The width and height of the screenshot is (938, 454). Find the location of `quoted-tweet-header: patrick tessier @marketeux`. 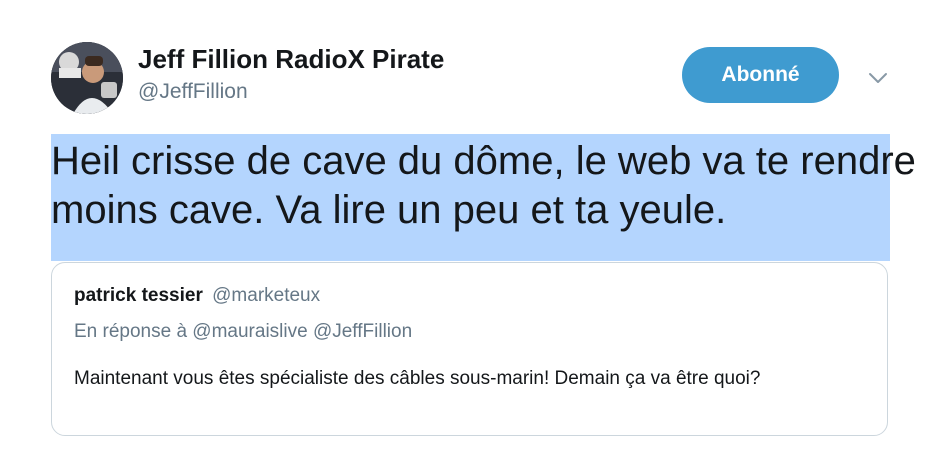

quoted-tweet-header: patrick tessier @marketeux is located at coordinates (197, 296).